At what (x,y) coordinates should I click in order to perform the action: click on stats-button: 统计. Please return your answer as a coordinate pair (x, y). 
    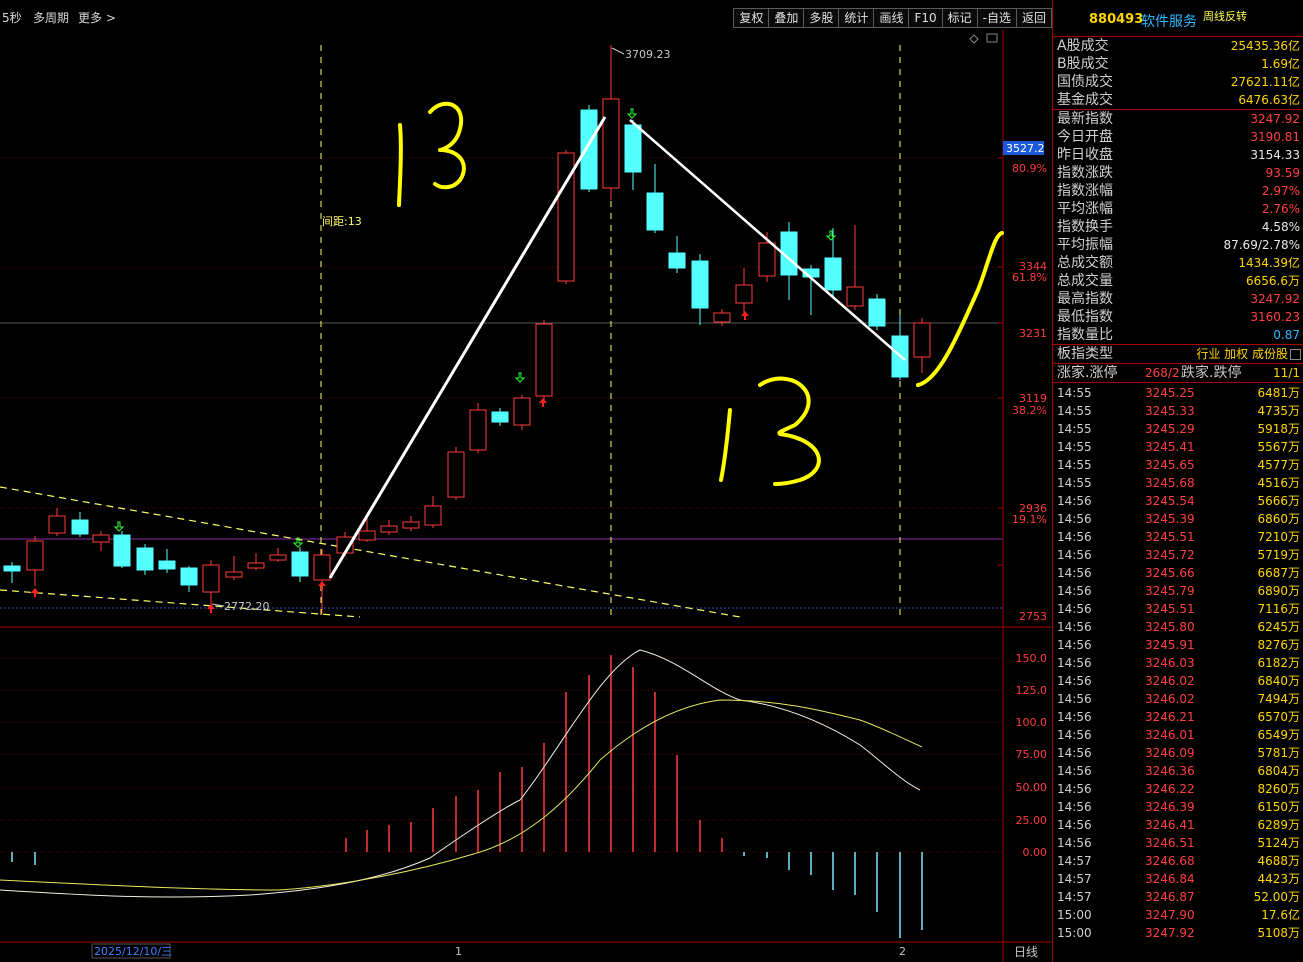
    Looking at the image, I should click on (856, 18).